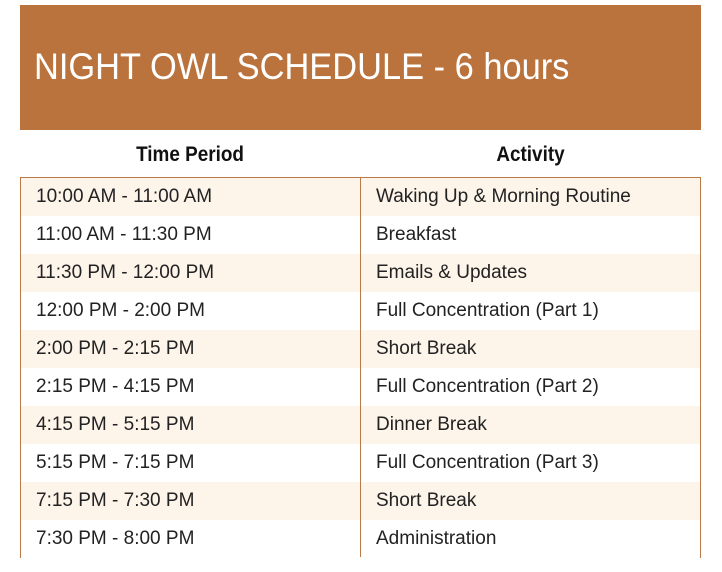 This screenshot has width=722, height=572. What do you see at coordinates (190, 154) in the screenshot?
I see `column-header-time-period: Time Period` at bounding box center [190, 154].